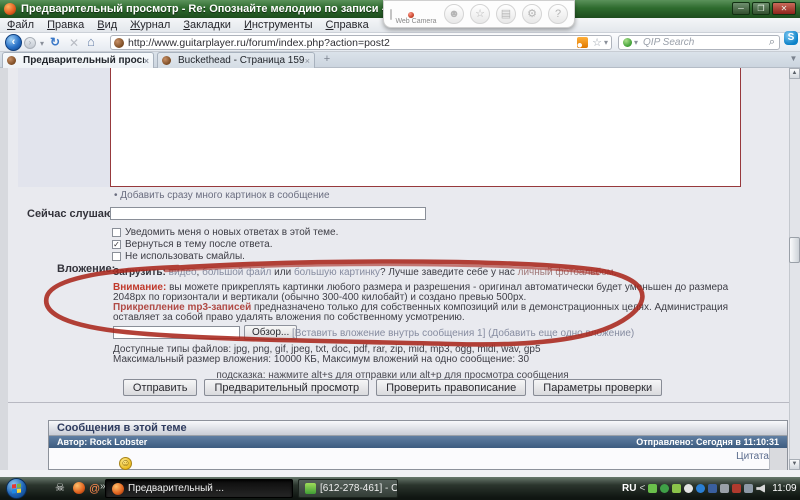 This screenshot has width=800, height=500. Describe the element at coordinates (86, 269) in the screenshot. I see `attachment-label: Вложение:` at that location.